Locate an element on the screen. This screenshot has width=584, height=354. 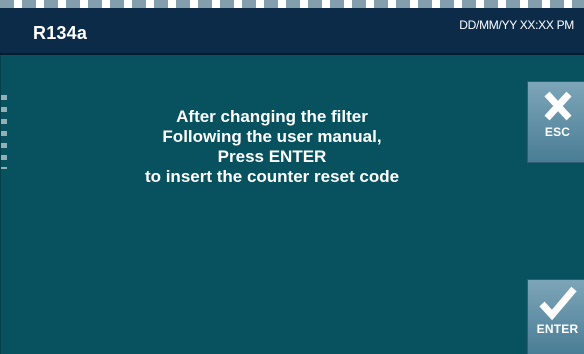
message-line: Press ENTER is located at coordinates (272, 156).